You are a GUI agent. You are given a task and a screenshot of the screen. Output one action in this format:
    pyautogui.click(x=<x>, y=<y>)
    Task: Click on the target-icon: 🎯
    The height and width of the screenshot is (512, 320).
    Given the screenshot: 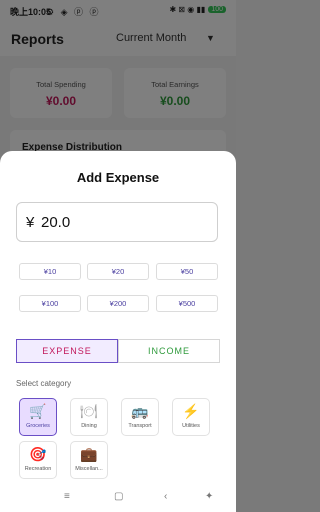 What is the action you would take?
    pyautogui.click(x=38, y=454)
    